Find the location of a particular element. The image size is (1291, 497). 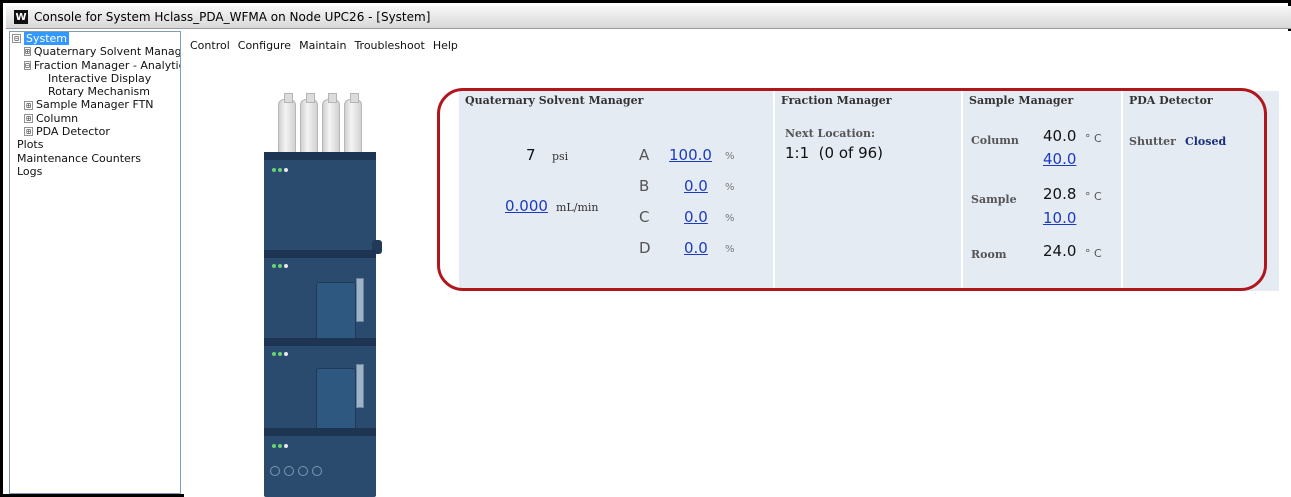

tree-item-label: System is located at coordinates (47, 39).